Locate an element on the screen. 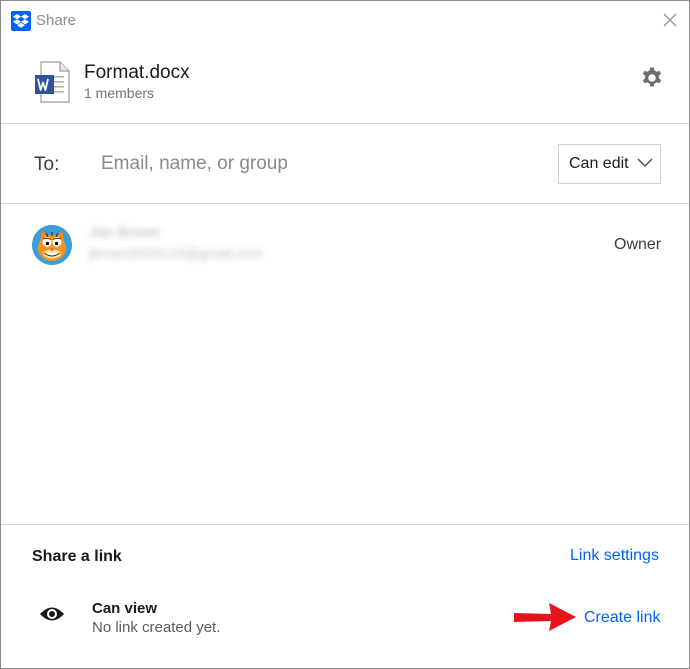  member-row: Jan Brown jbrown2023123@gmail.com Owner is located at coordinates (345, 244).